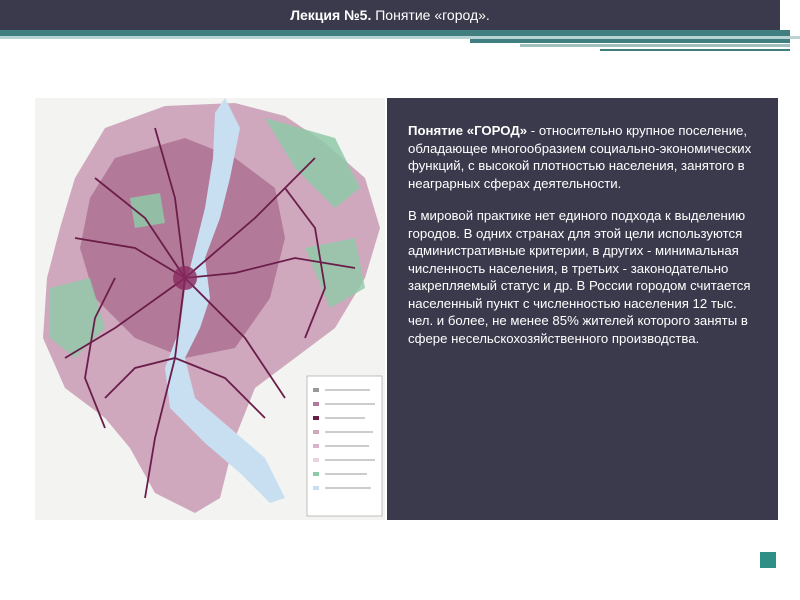  What do you see at coordinates (430, 15) in the screenshot?
I see `lecture-topic: Понятие «город».` at bounding box center [430, 15].